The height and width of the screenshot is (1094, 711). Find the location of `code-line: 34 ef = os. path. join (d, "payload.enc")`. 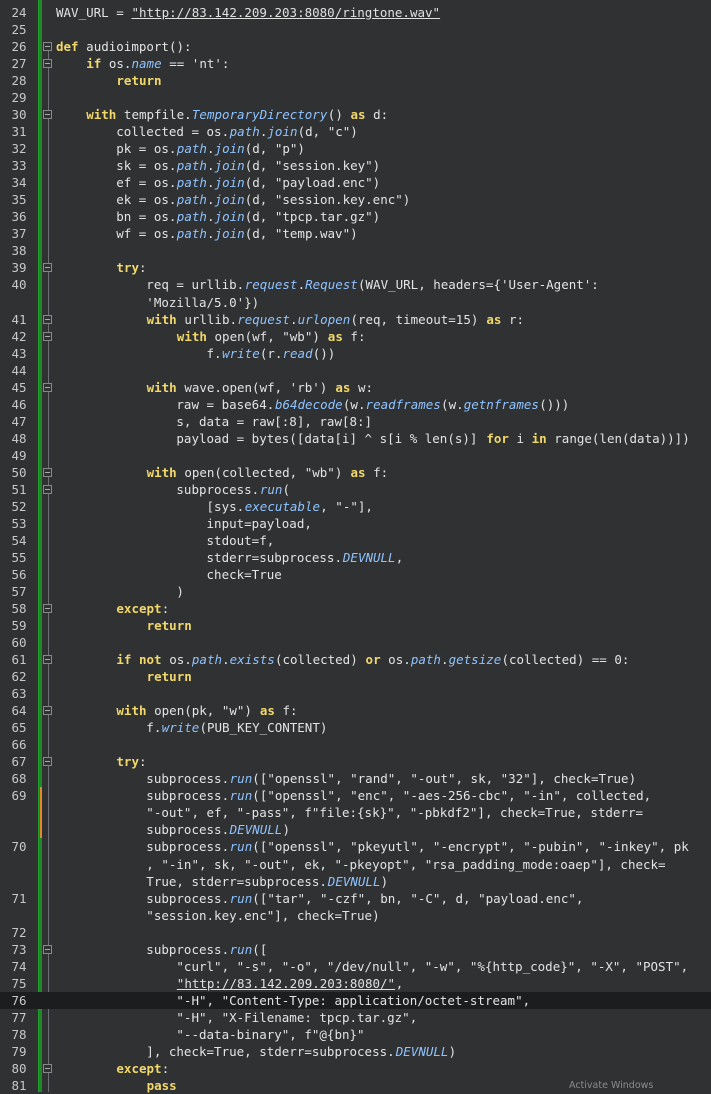

code-line: 34 ef = os. path. join (d, "payload.enc") is located at coordinates (355, 182).